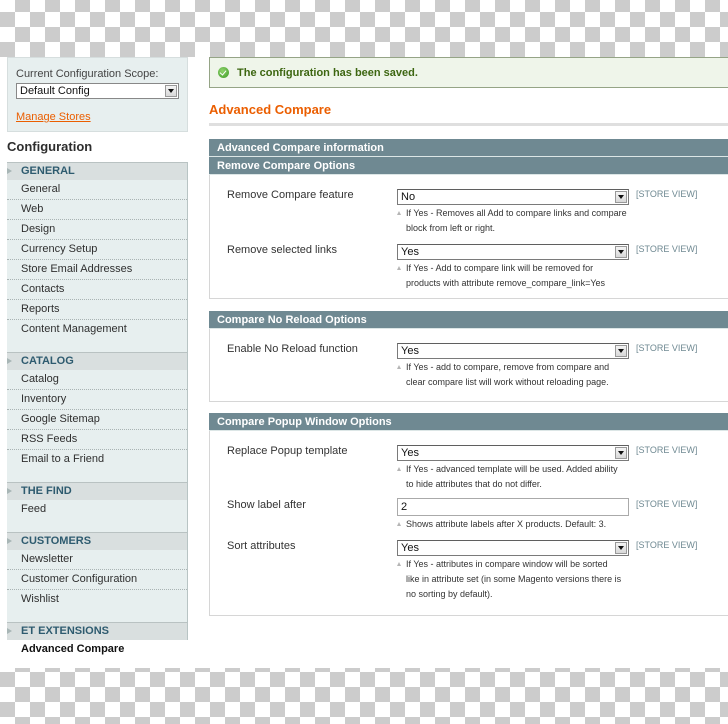 Image resolution: width=728 pixels, height=724 pixels. I want to click on nav-group-title: CUSTOMERS, so click(97, 541).